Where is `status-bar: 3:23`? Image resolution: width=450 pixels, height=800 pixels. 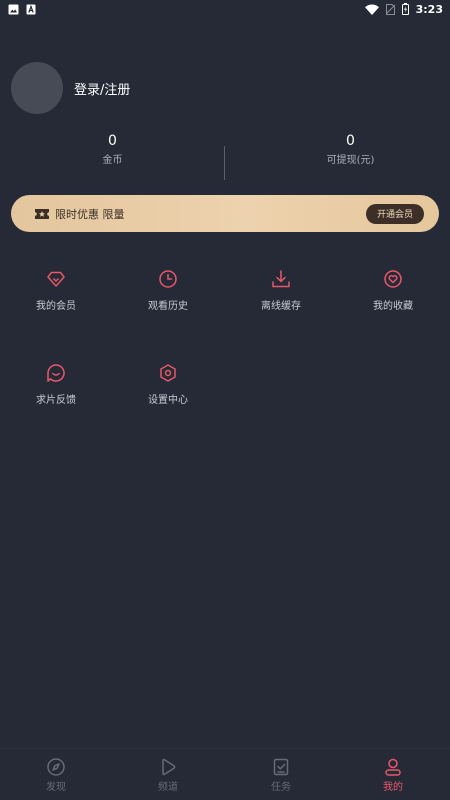 status-bar: 3:23 is located at coordinates (225, 9).